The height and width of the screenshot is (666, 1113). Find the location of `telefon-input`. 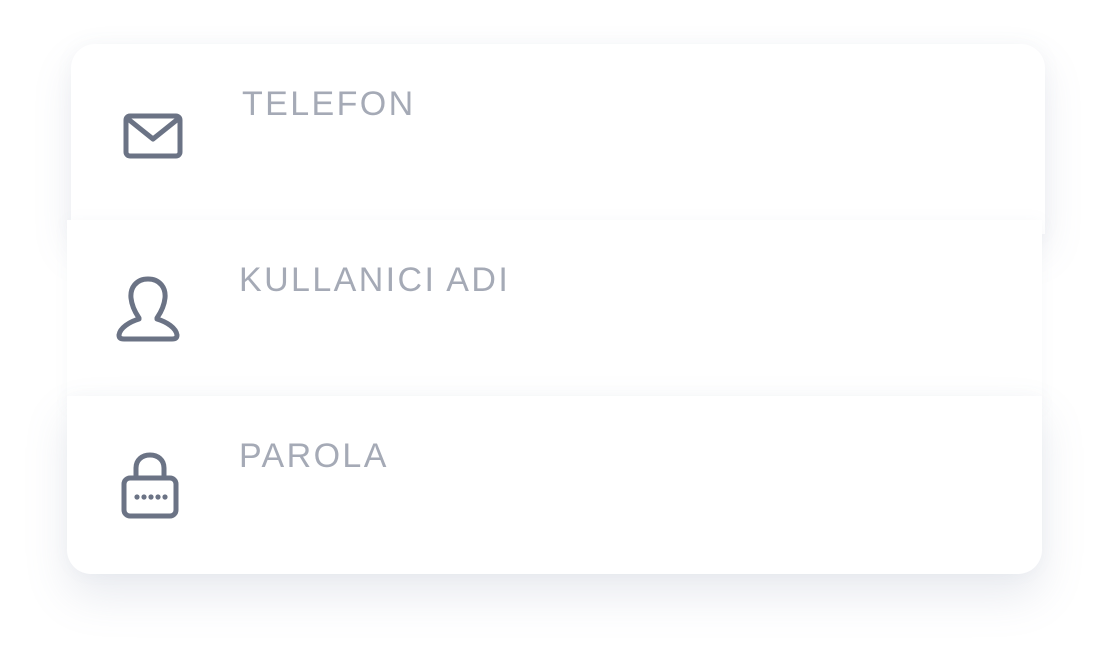

telefon-input is located at coordinates (624, 167).